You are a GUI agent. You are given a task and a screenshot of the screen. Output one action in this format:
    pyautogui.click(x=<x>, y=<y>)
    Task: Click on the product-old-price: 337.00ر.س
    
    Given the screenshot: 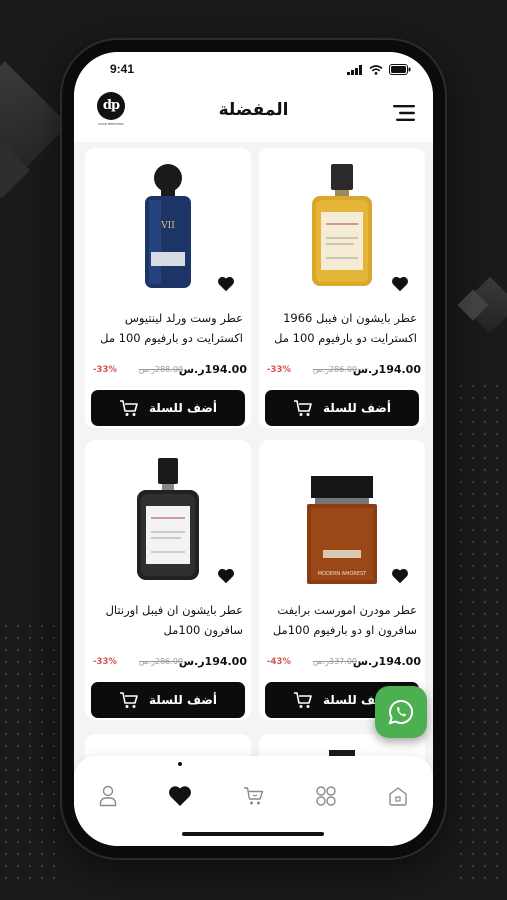 What is the action you would take?
    pyautogui.click(x=334, y=661)
    